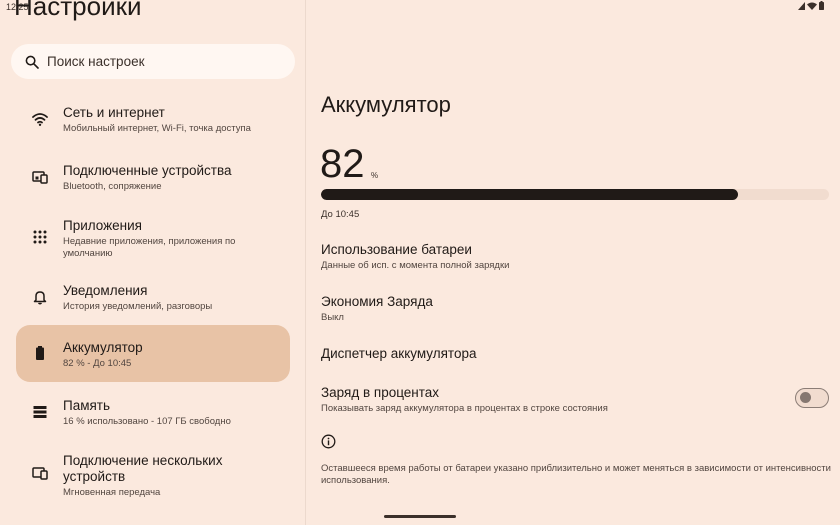 This screenshot has width=840, height=525. I want to click on pane-divider, so click(305, 262).